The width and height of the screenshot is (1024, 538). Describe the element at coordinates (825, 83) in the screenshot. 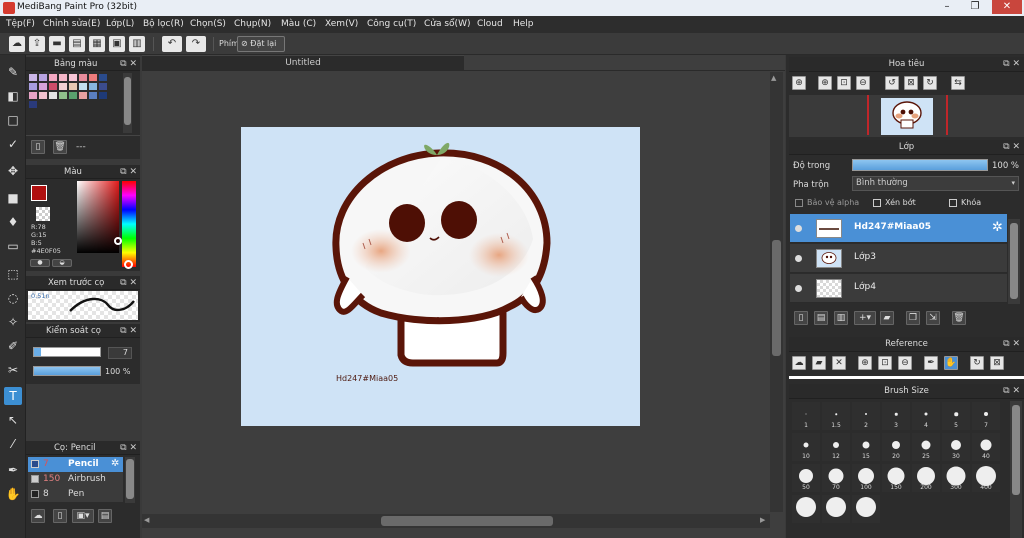

I see `zoom-in-nav-icon: ⊕` at that location.